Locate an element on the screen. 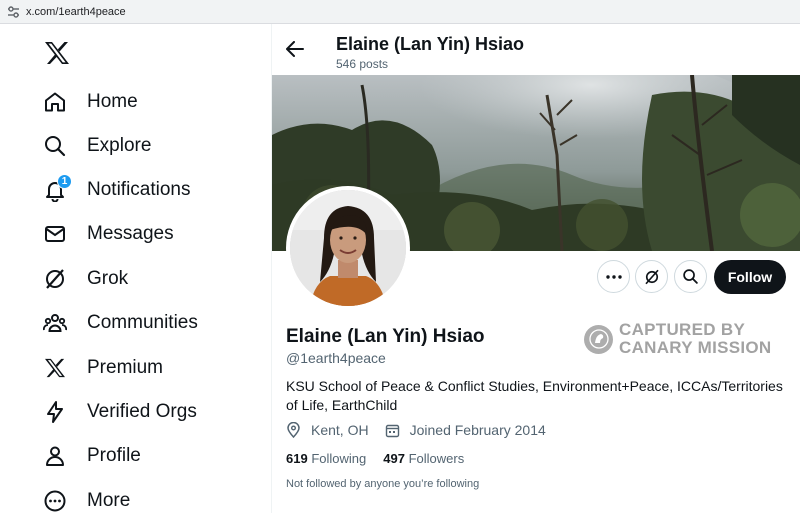 This screenshot has height=513, width=800. location-item: Kent, OH is located at coordinates (327, 430).